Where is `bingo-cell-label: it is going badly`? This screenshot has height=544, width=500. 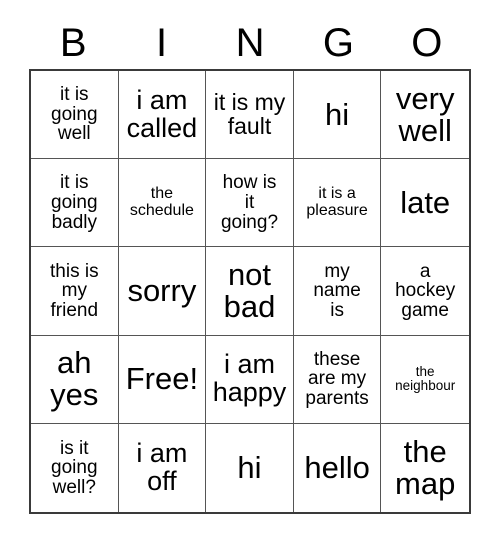
bingo-cell-label: it is going badly is located at coordinates (74, 202).